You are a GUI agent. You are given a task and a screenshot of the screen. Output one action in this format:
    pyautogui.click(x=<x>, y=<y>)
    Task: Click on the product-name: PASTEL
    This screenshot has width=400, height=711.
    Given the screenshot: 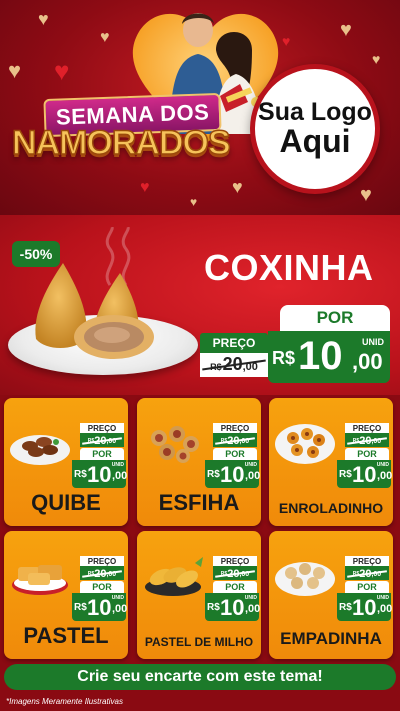 What is the action you would take?
    pyautogui.click(x=66, y=635)
    